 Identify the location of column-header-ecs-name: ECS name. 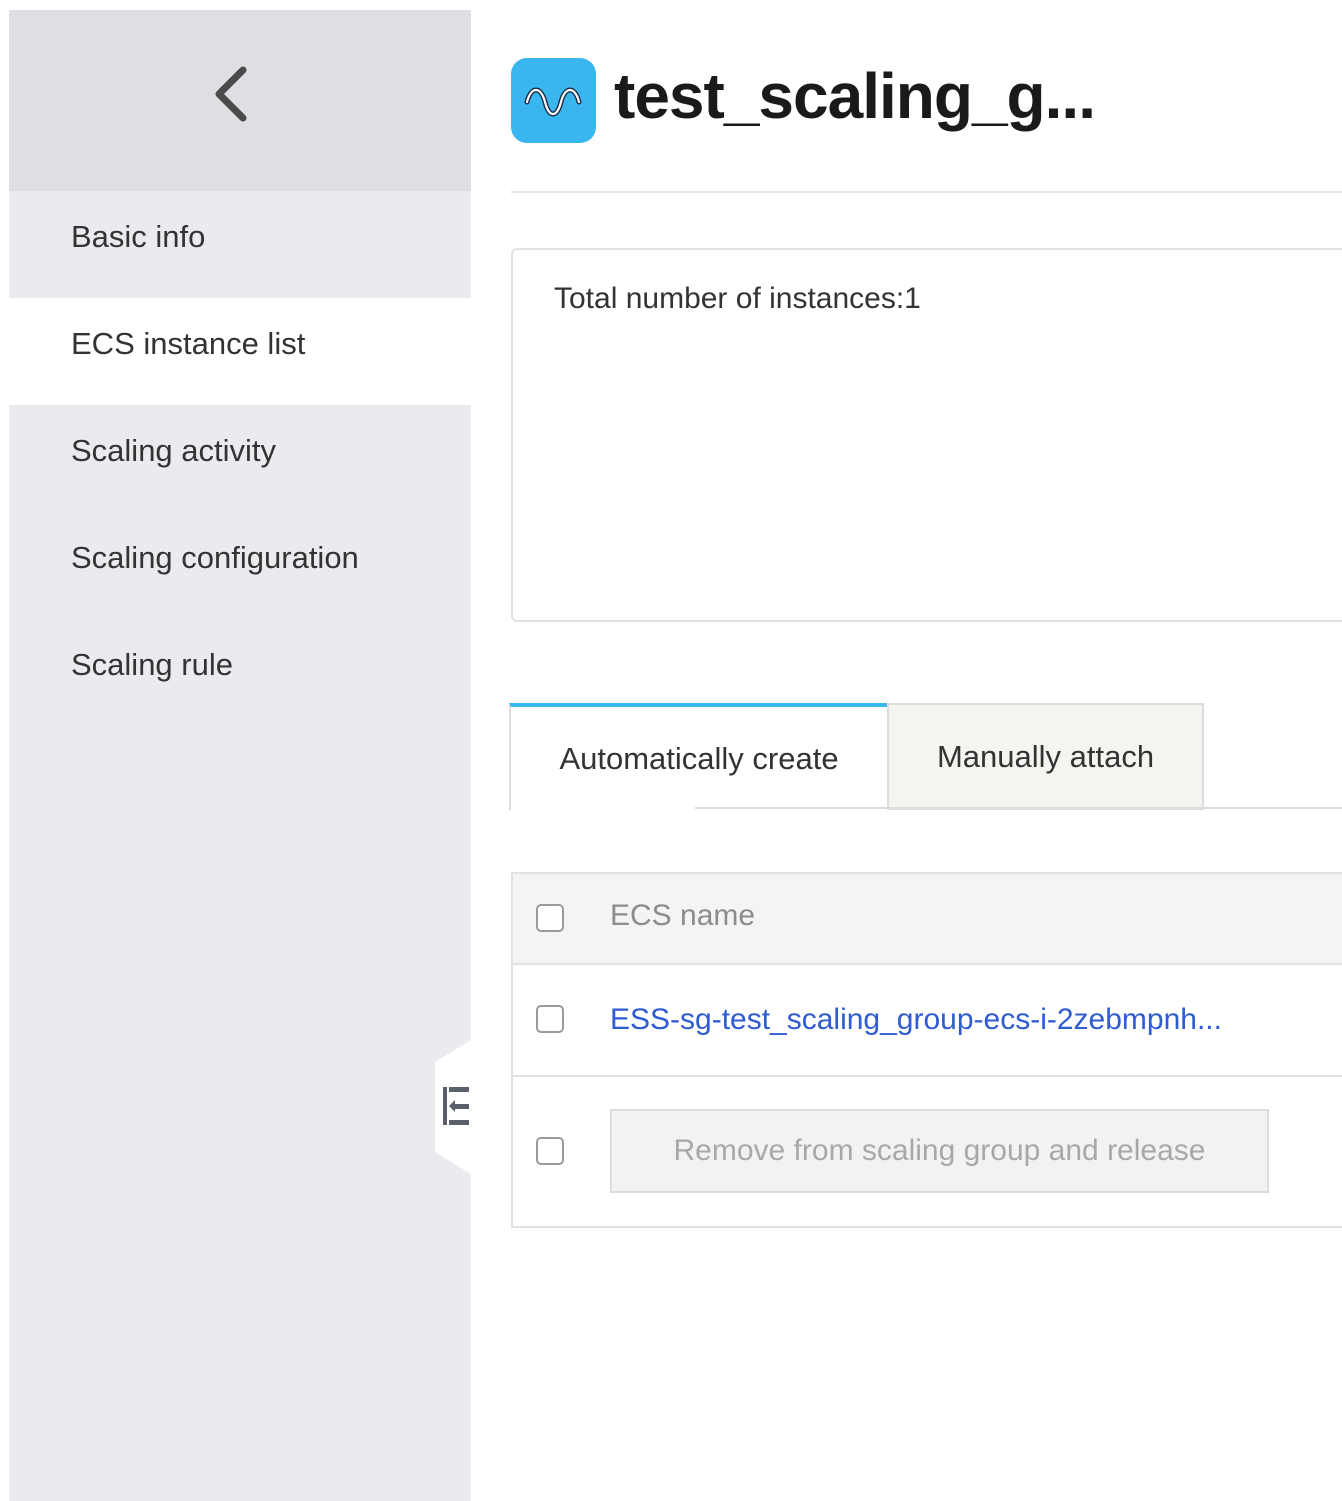
(683, 915).